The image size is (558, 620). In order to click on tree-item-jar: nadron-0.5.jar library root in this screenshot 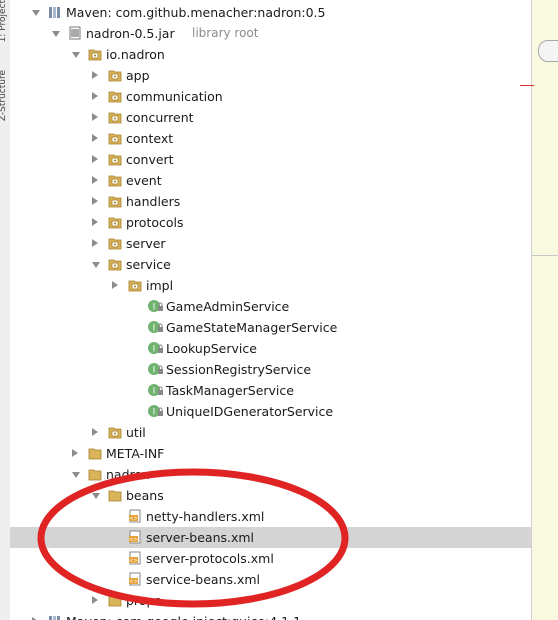, I will do `click(270, 33)`.